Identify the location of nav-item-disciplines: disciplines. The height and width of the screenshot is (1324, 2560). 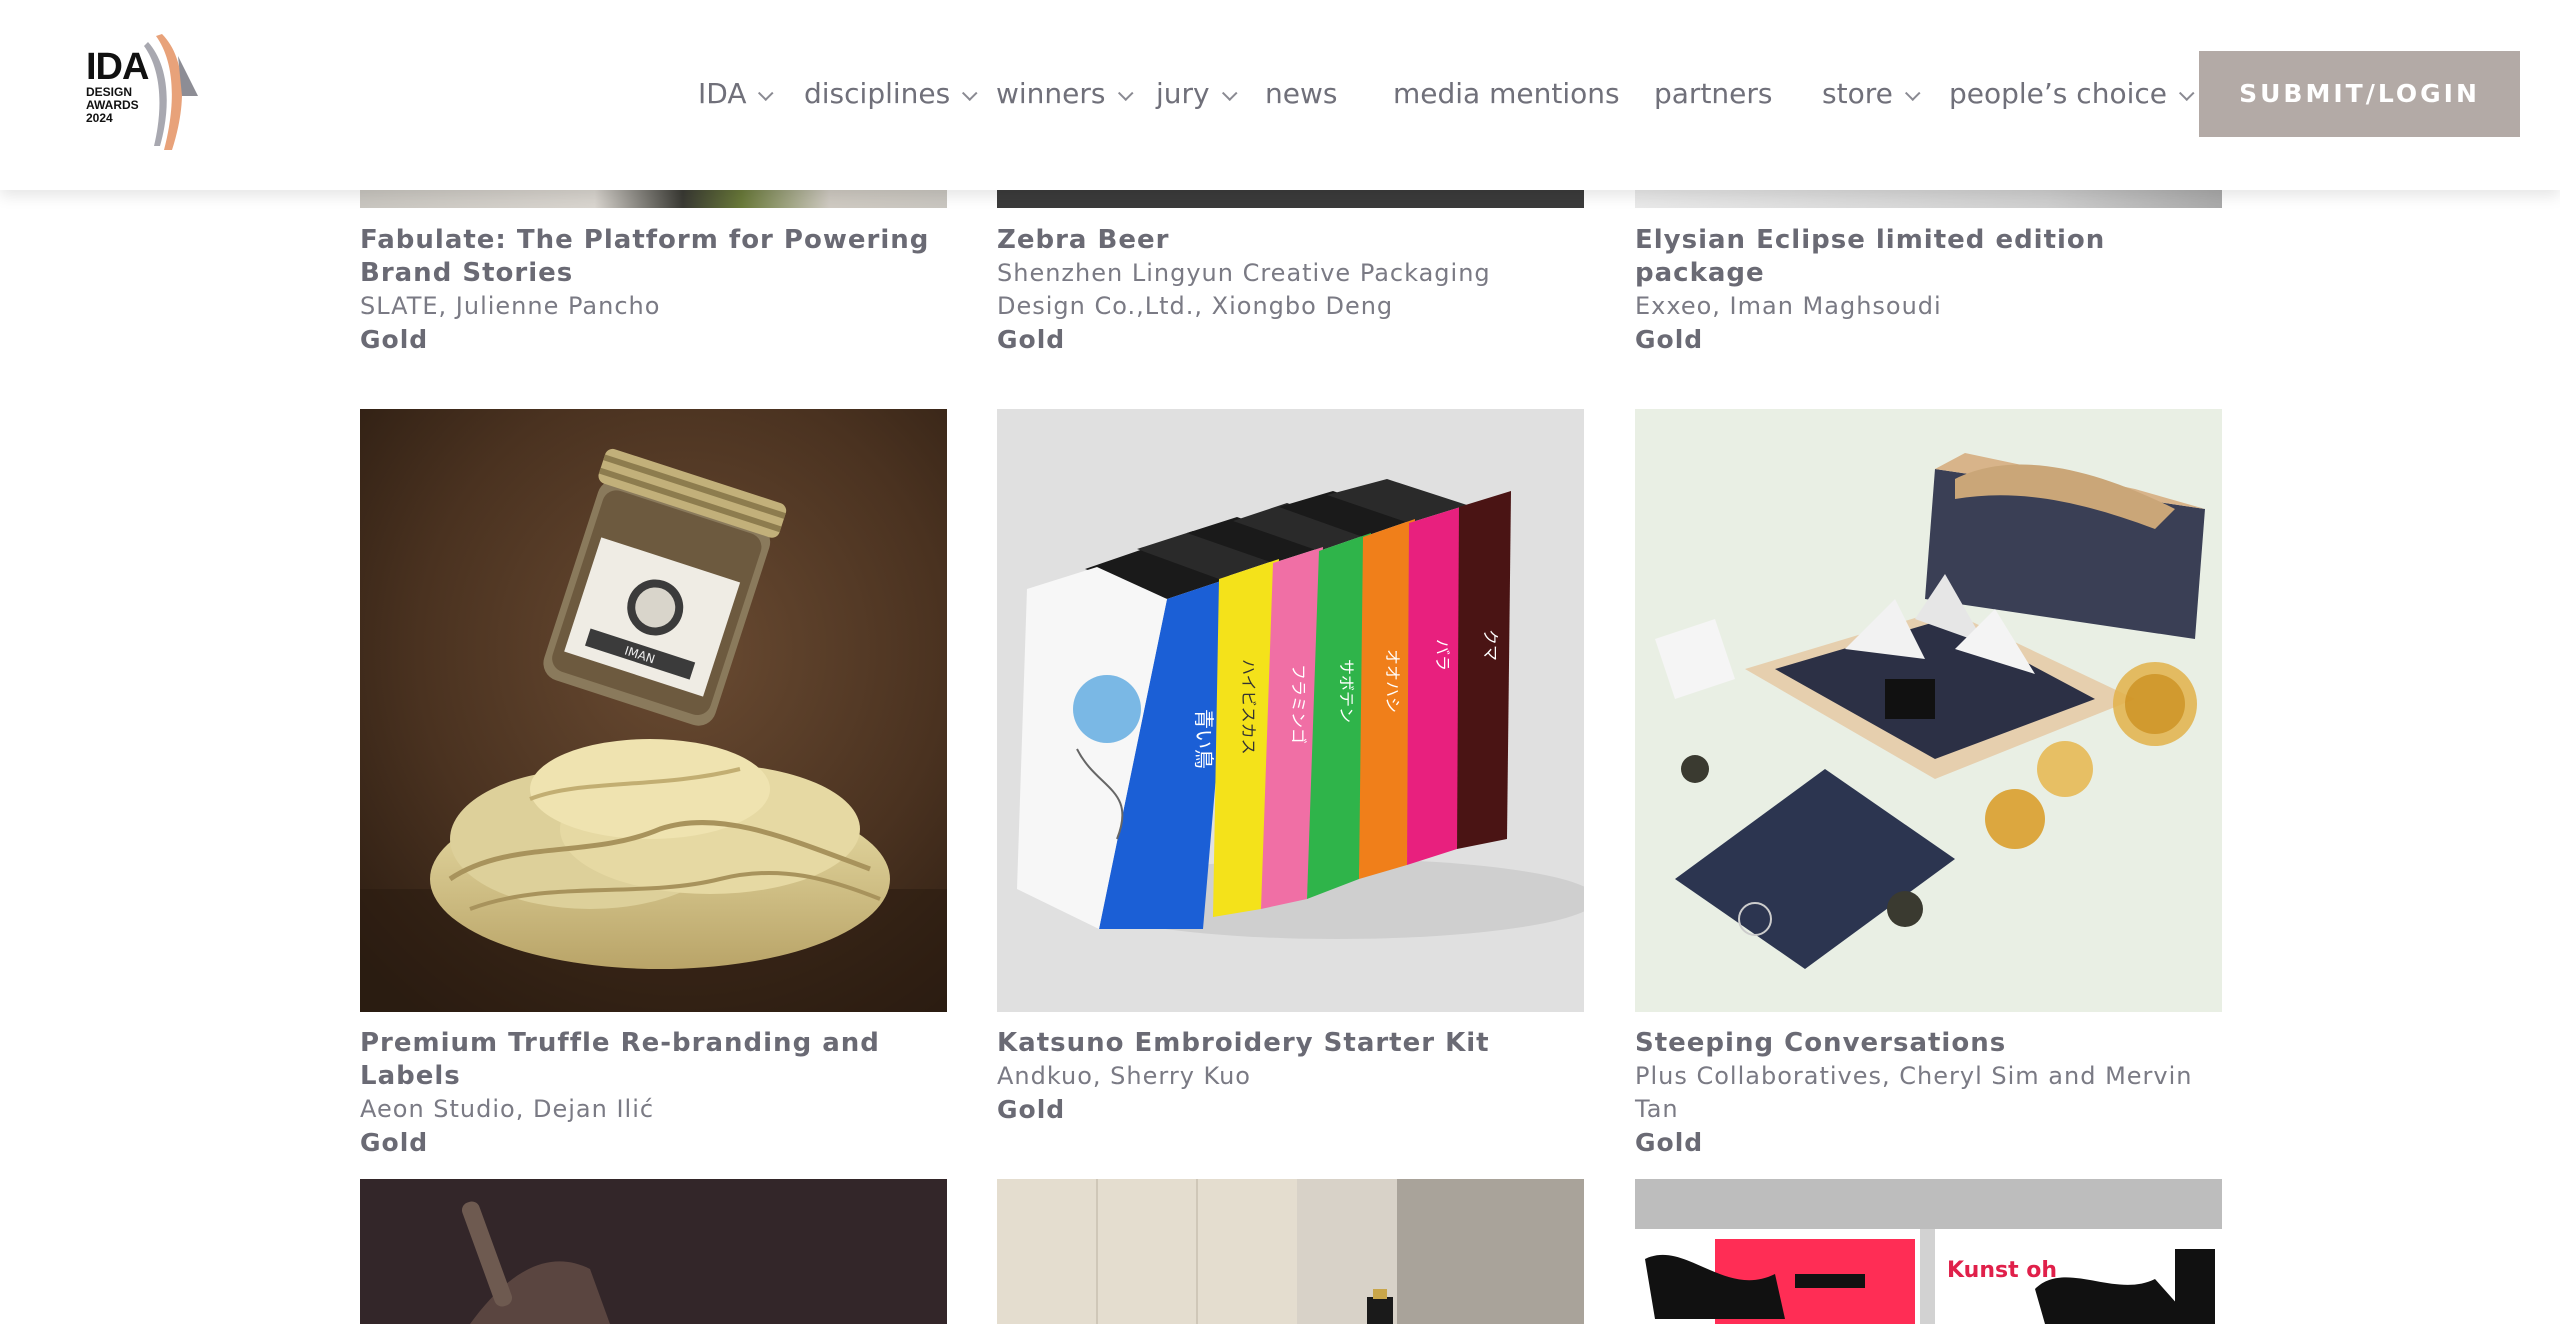
(891, 94).